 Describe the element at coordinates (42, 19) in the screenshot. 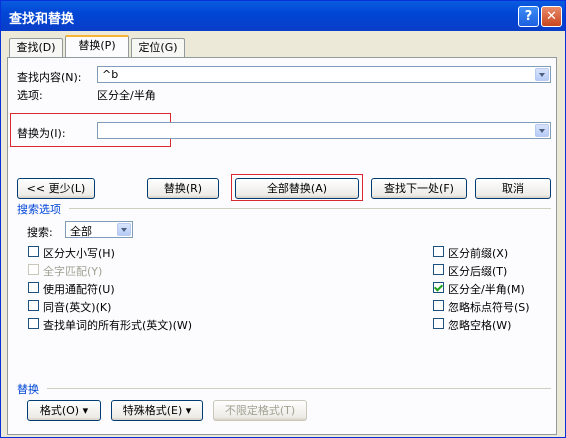

I see `window-title: 查找和替换` at that location.